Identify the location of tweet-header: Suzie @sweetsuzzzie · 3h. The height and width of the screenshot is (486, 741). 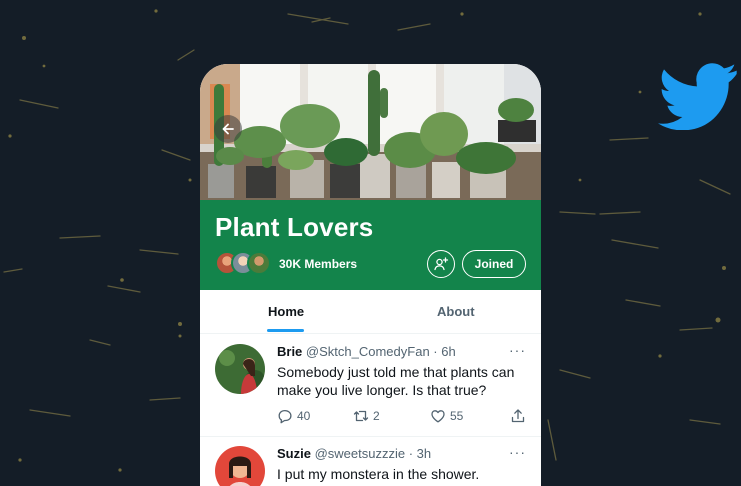
(354, 453).